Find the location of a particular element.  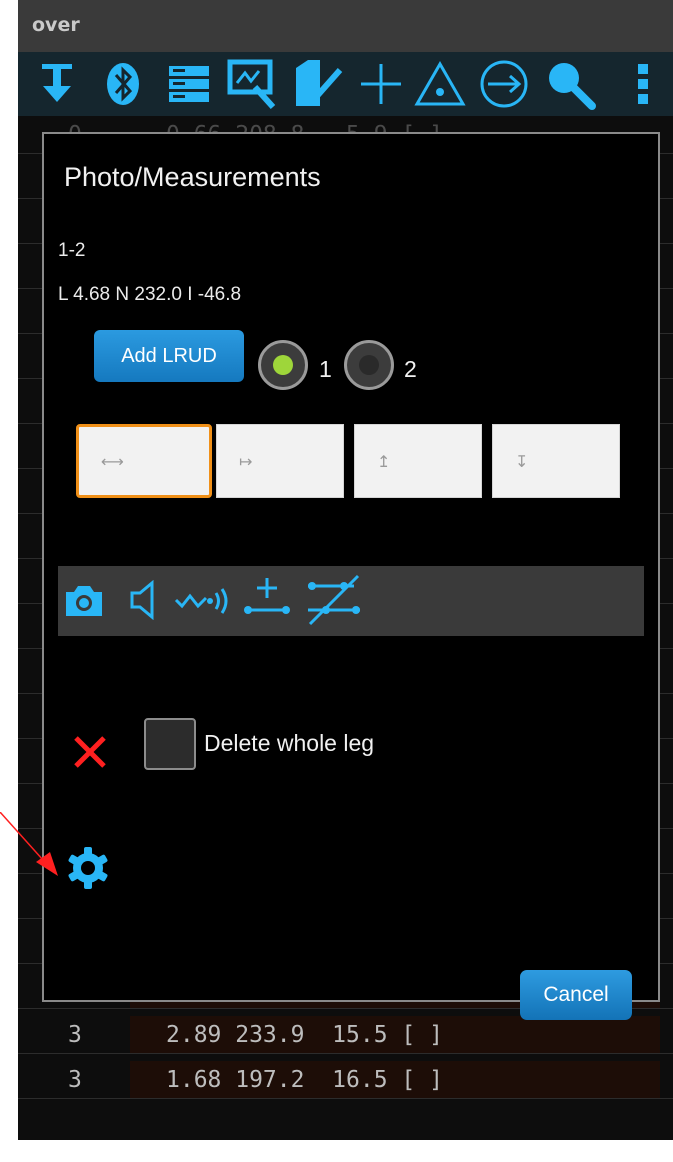

right-input: ↦ is located at coordinates (280, 461).